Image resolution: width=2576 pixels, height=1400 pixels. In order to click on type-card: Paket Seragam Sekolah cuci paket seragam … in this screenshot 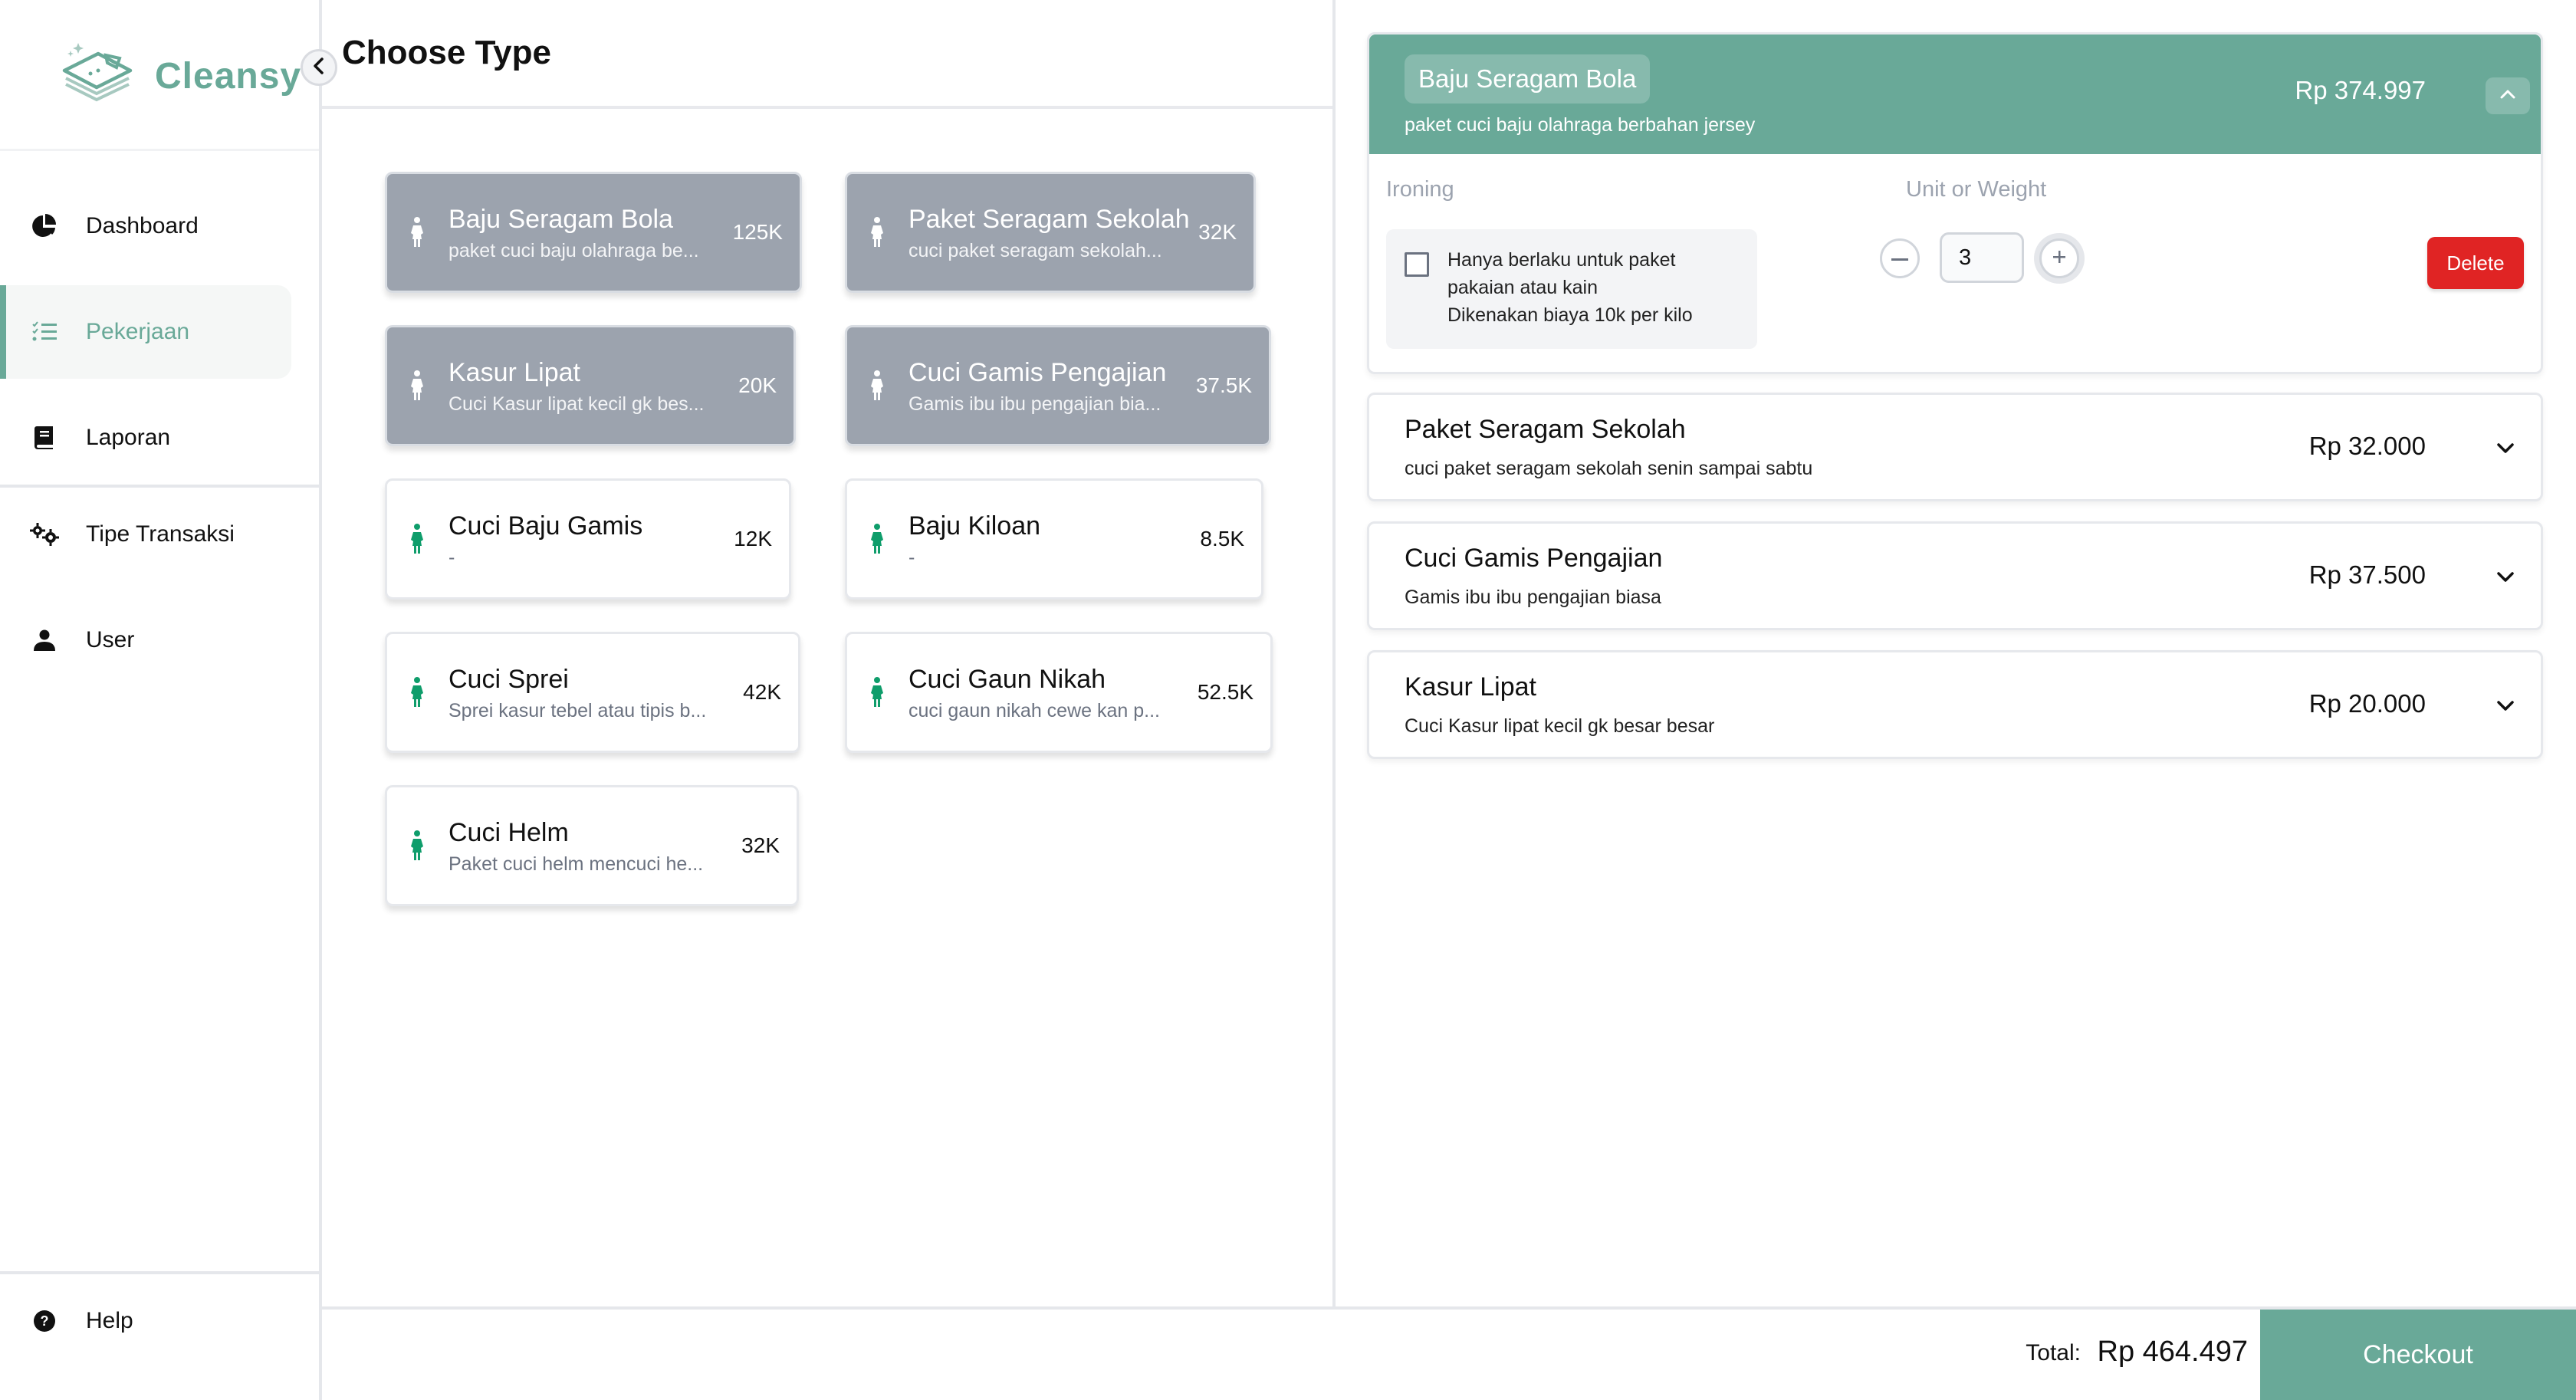, I will do `click(1050, 232)`.